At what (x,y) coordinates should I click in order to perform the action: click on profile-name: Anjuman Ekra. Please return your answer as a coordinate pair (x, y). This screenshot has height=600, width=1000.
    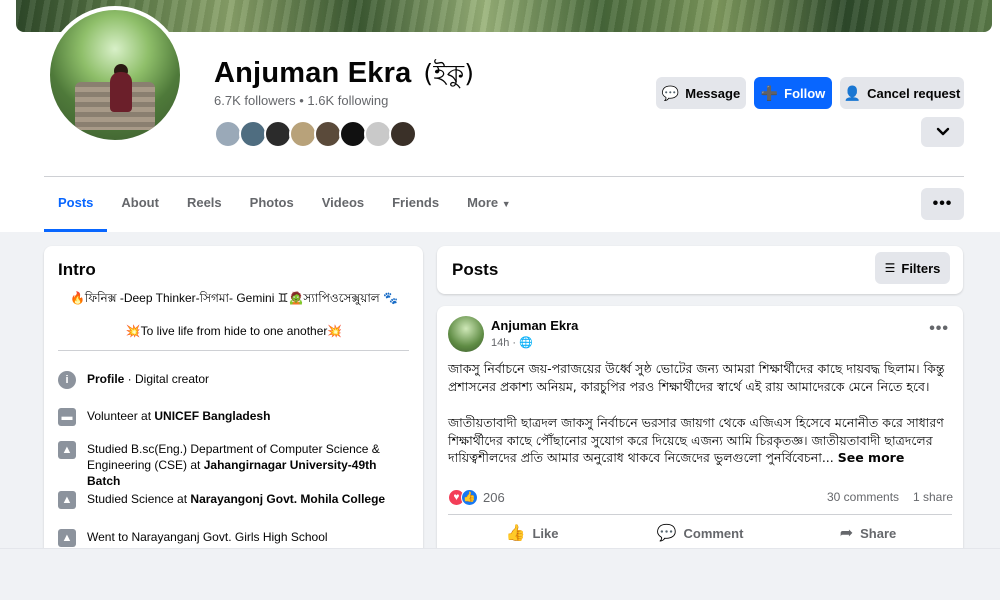
    Looking at the image, I should click on (313, 73).